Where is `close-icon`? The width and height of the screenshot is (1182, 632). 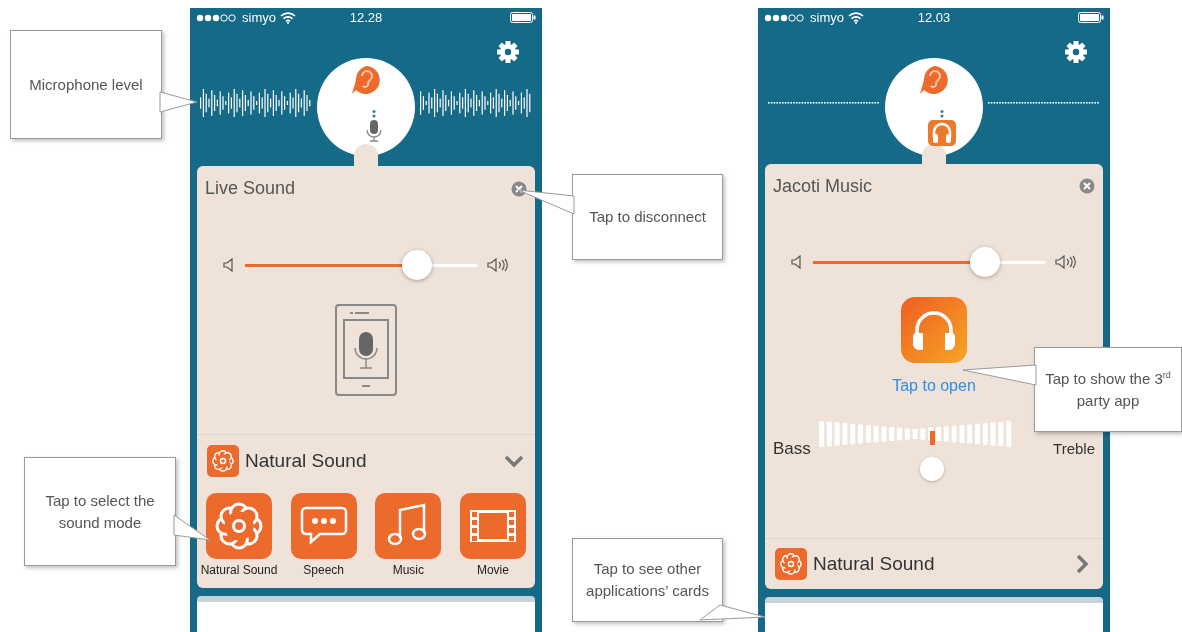
close-icon is located at coordinates (1087, 186).